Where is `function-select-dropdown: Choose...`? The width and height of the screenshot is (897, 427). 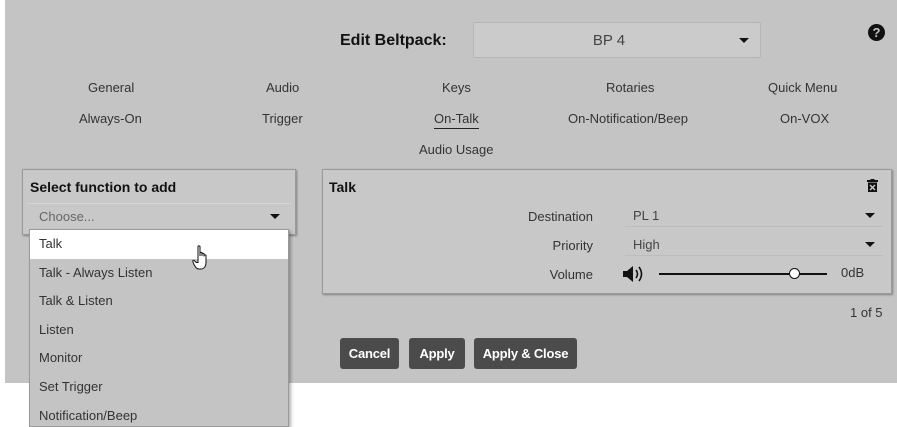
function-select-dropdown: Choose... is located at coordinates (159, 215).